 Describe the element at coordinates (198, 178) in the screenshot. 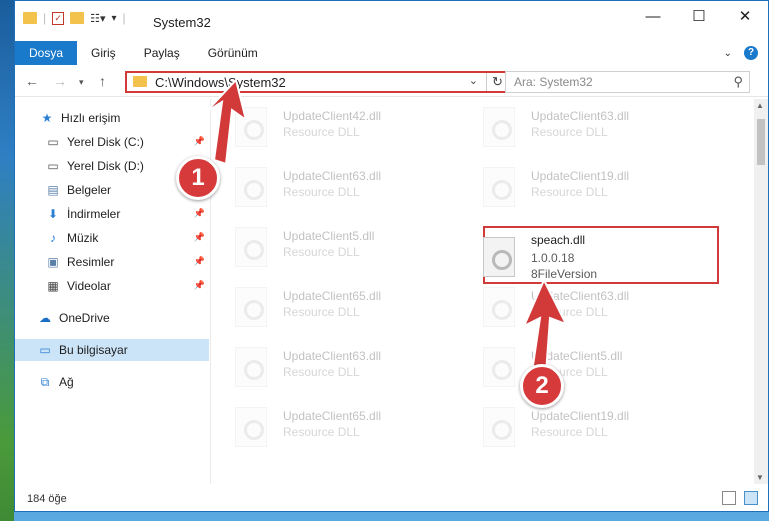

I see `step-badge-1: 1` at that location.